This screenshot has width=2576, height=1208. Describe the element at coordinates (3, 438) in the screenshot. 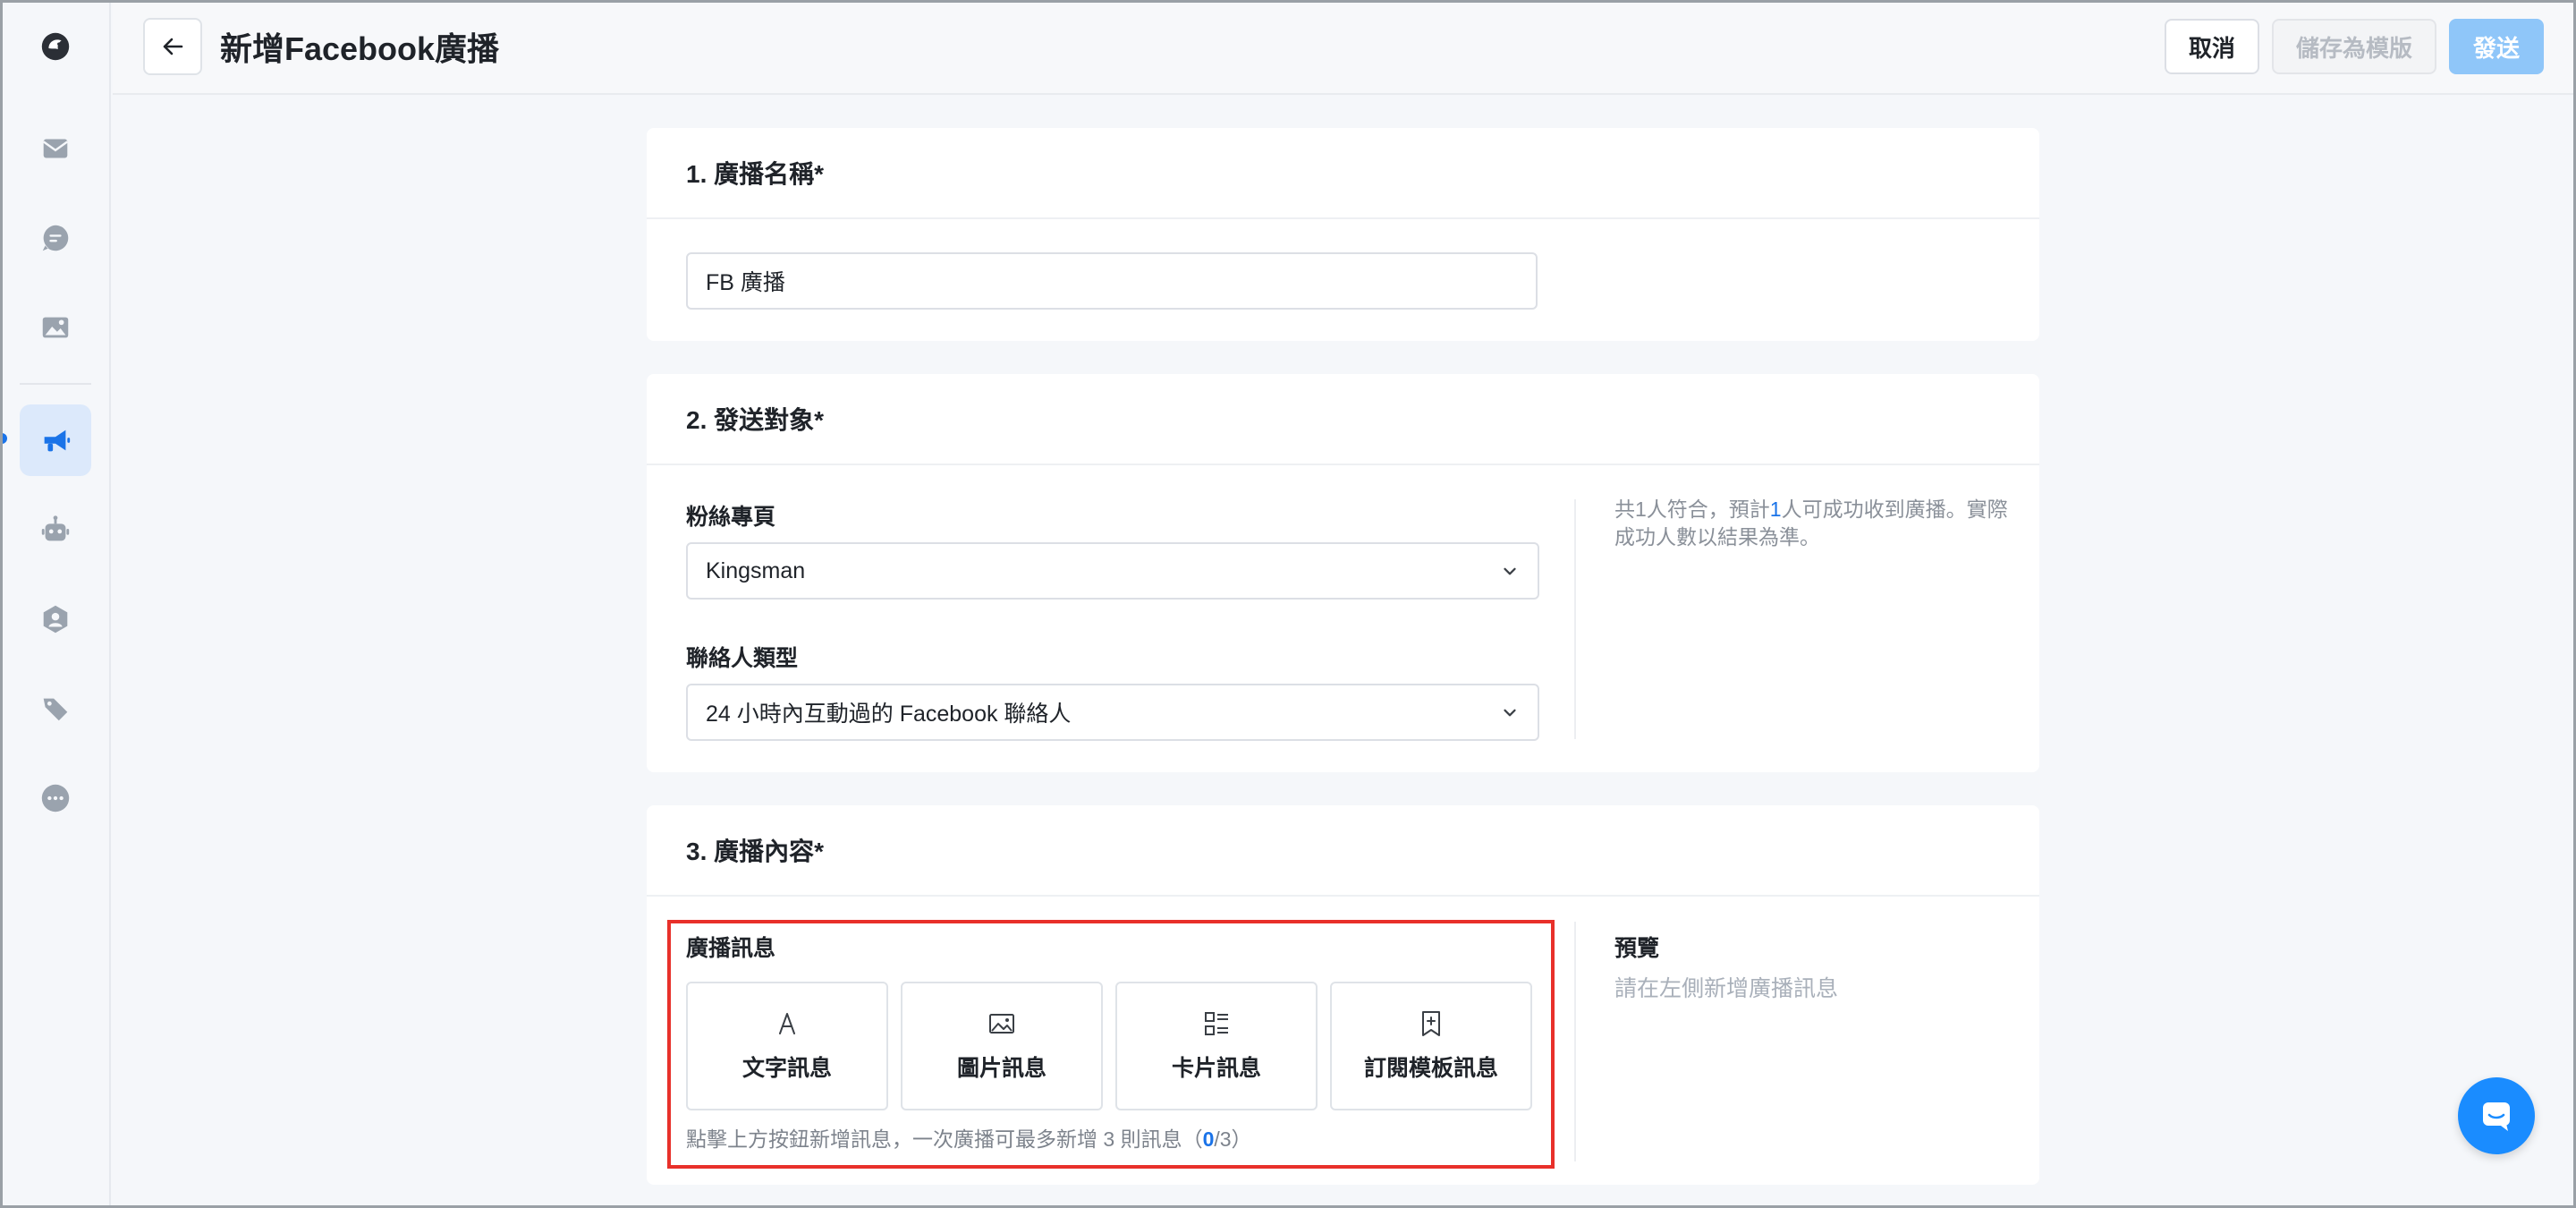

I see `sidebar-active-indicator` at that location.